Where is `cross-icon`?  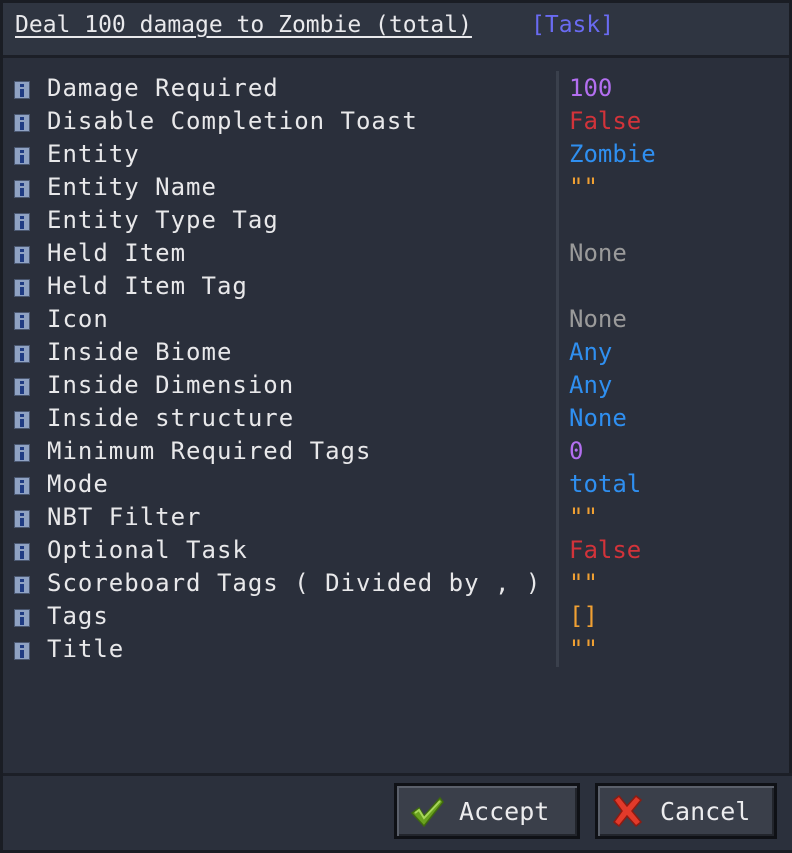
cross-icon is located at coordinates (627, 811).